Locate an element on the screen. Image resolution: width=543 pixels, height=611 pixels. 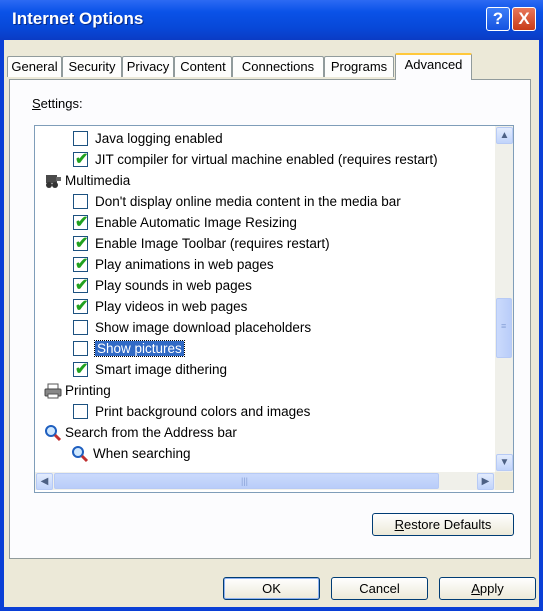
vertical-scroll-thumb: ≡ is located at coordinates (504, 328).